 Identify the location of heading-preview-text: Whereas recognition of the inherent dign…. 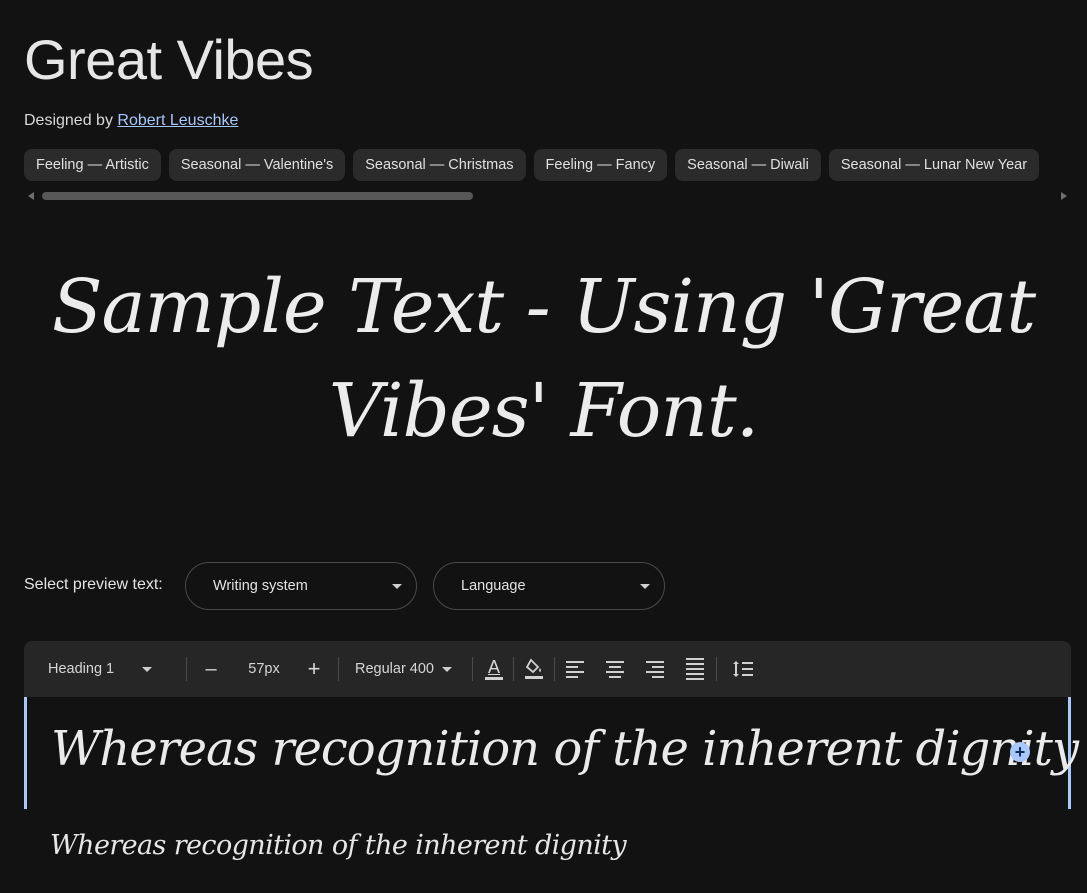
(565, 749).